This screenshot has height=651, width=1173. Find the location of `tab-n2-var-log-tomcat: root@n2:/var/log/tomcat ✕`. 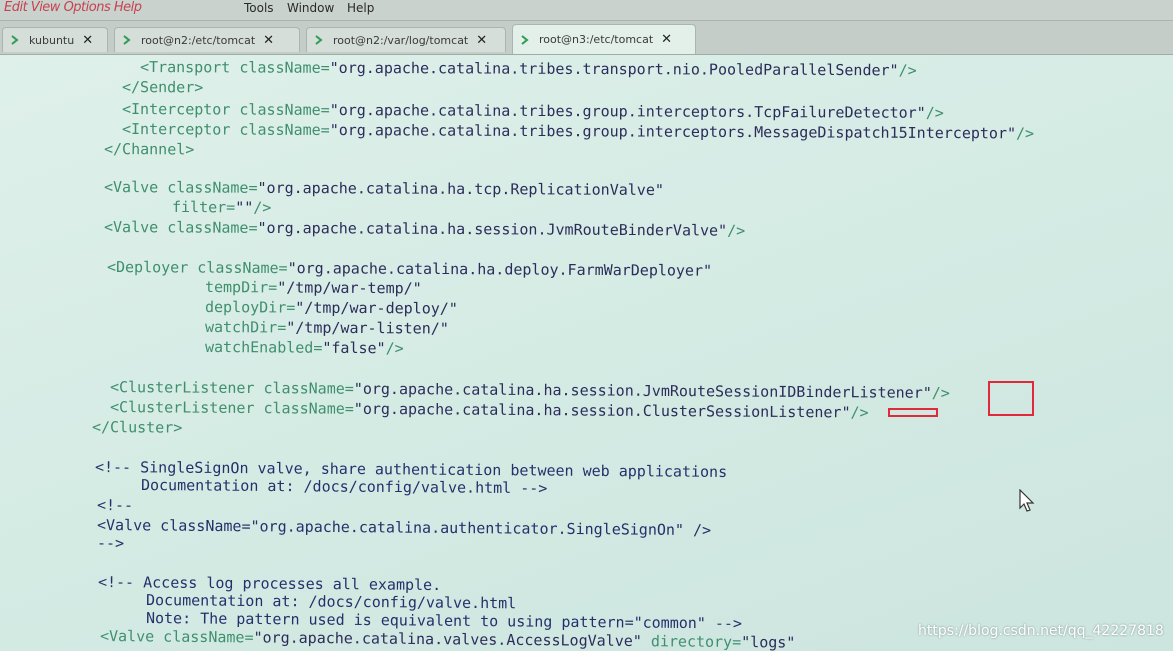

tab-n2-var-log-tomcat: root@n2:/var/log/tomcat ✕ is located at coordinates (406, 39).